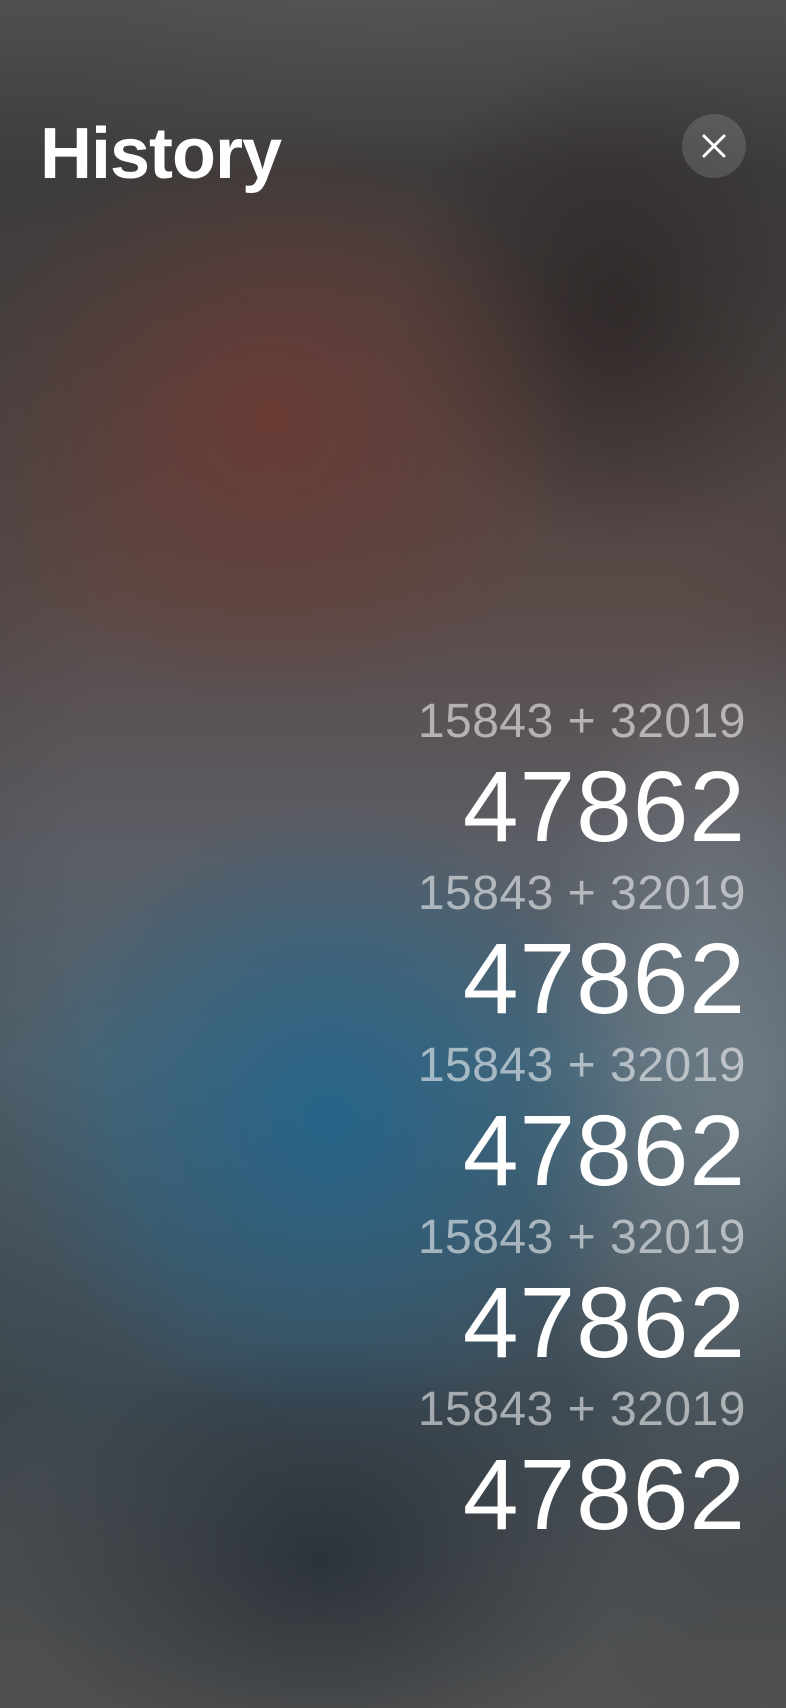 The height and width of the screenshot is (1708, 786). I want to click on page-title: History, so click(161, 154).